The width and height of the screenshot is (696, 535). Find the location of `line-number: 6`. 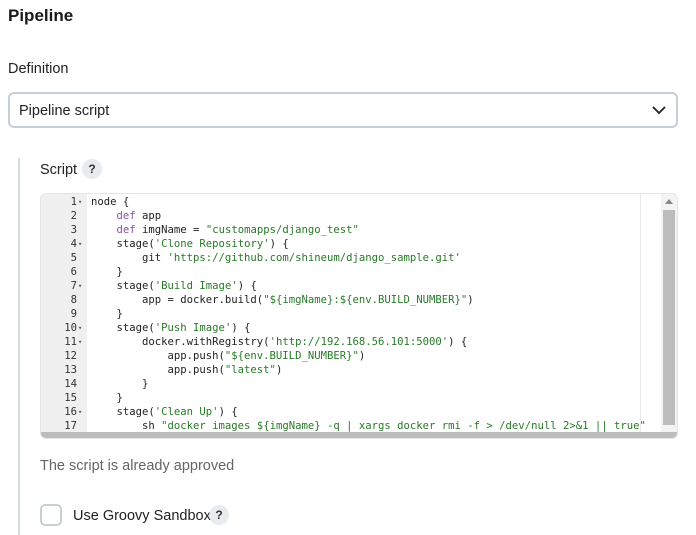

line-number: 6 is located at coordinates (73, 272).